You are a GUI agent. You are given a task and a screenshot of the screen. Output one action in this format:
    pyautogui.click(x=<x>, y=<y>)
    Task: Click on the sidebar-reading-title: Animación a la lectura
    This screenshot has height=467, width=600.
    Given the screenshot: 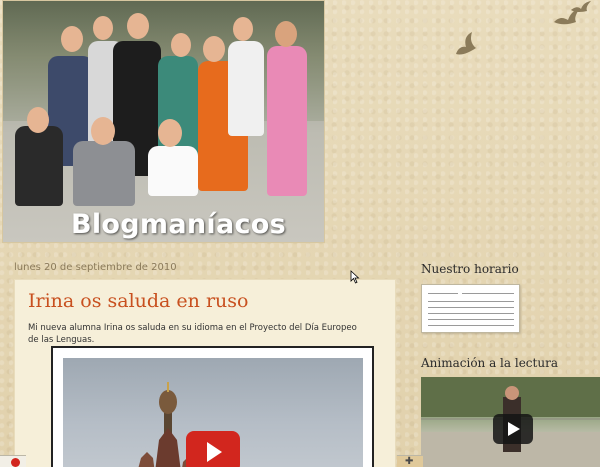 What is the action you would take?
    pyautogui.click(x=489, y=363)
    